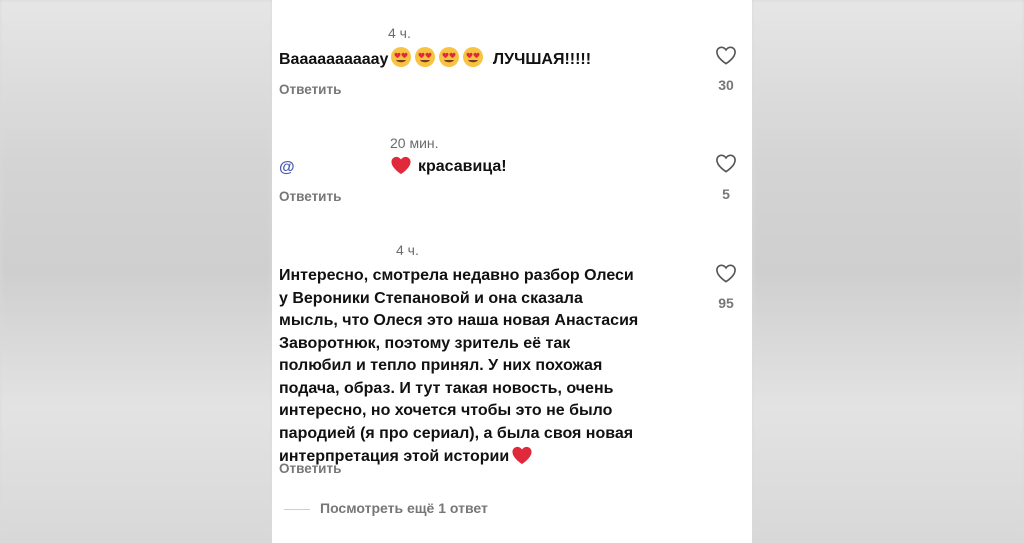 The height and width of the screenshot is (543, 1024). Describe the element at coordinates (334, 59) in the screenshot. I see `comment-body: Ваааааааааау` at that location.